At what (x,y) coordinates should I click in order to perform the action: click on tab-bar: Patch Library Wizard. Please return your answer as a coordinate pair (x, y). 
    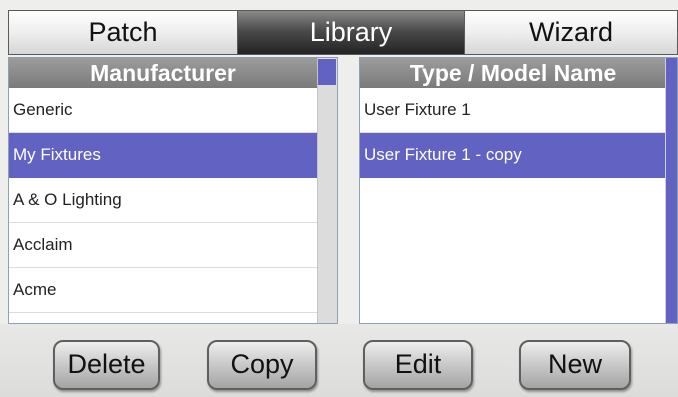
    Looking at the image, I should click on (339, 27).